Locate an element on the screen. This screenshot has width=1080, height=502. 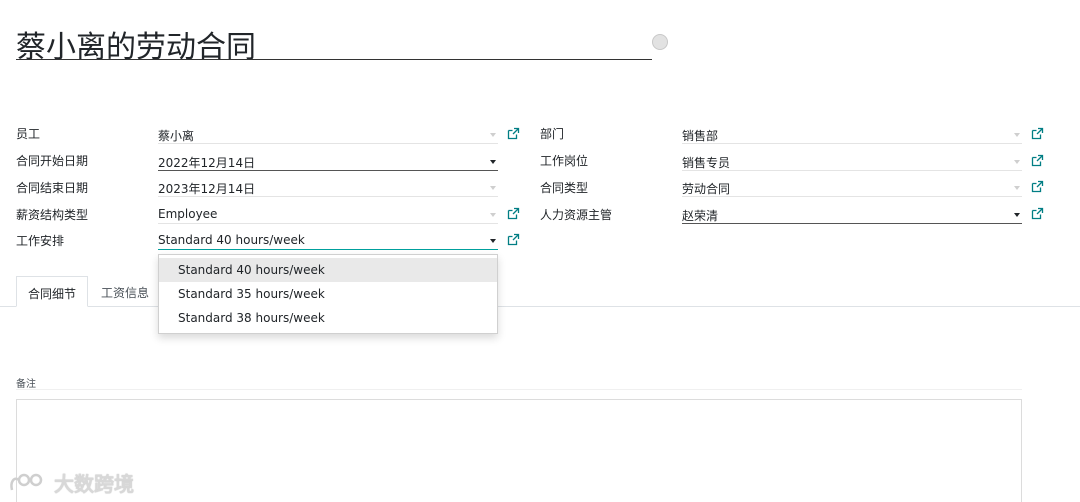
label-department: 部门 is located at coordinates (552, 134).